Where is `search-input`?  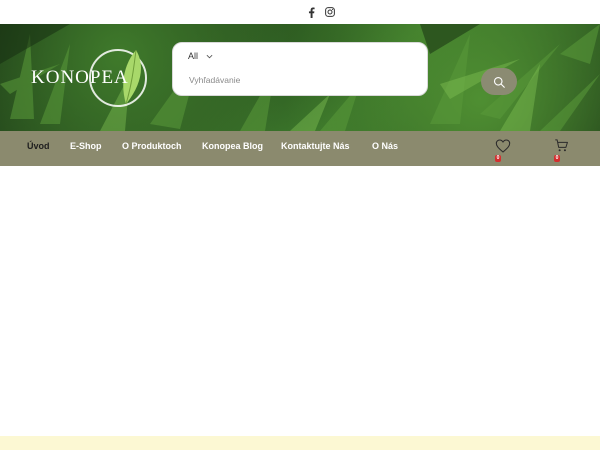 search-input is located at coordinates (299, 80).